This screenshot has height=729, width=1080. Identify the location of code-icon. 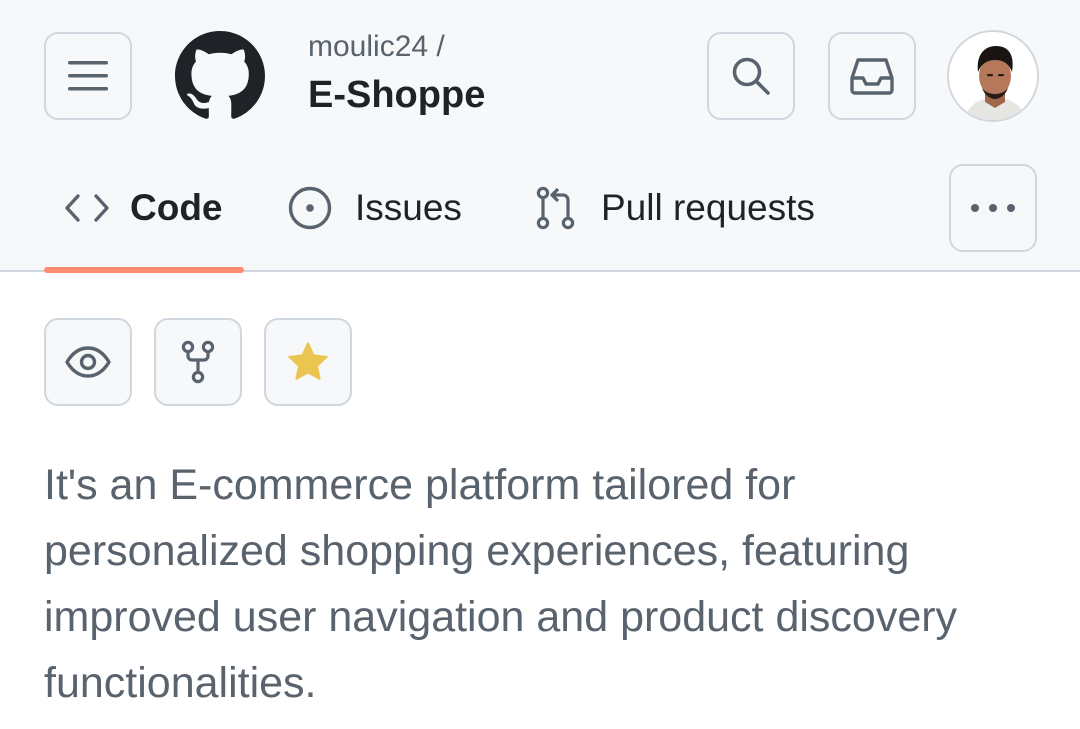
(87, 208).